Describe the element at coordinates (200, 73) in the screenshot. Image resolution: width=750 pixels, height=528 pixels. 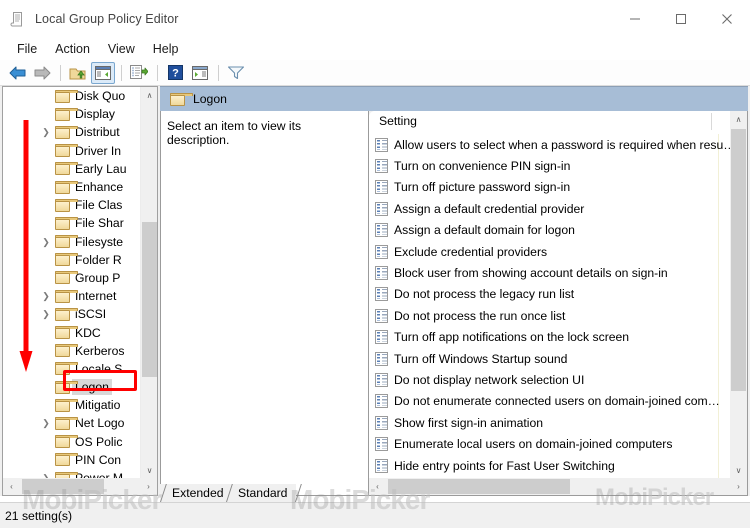
I see `show-hide-action-pane-button` at that location.